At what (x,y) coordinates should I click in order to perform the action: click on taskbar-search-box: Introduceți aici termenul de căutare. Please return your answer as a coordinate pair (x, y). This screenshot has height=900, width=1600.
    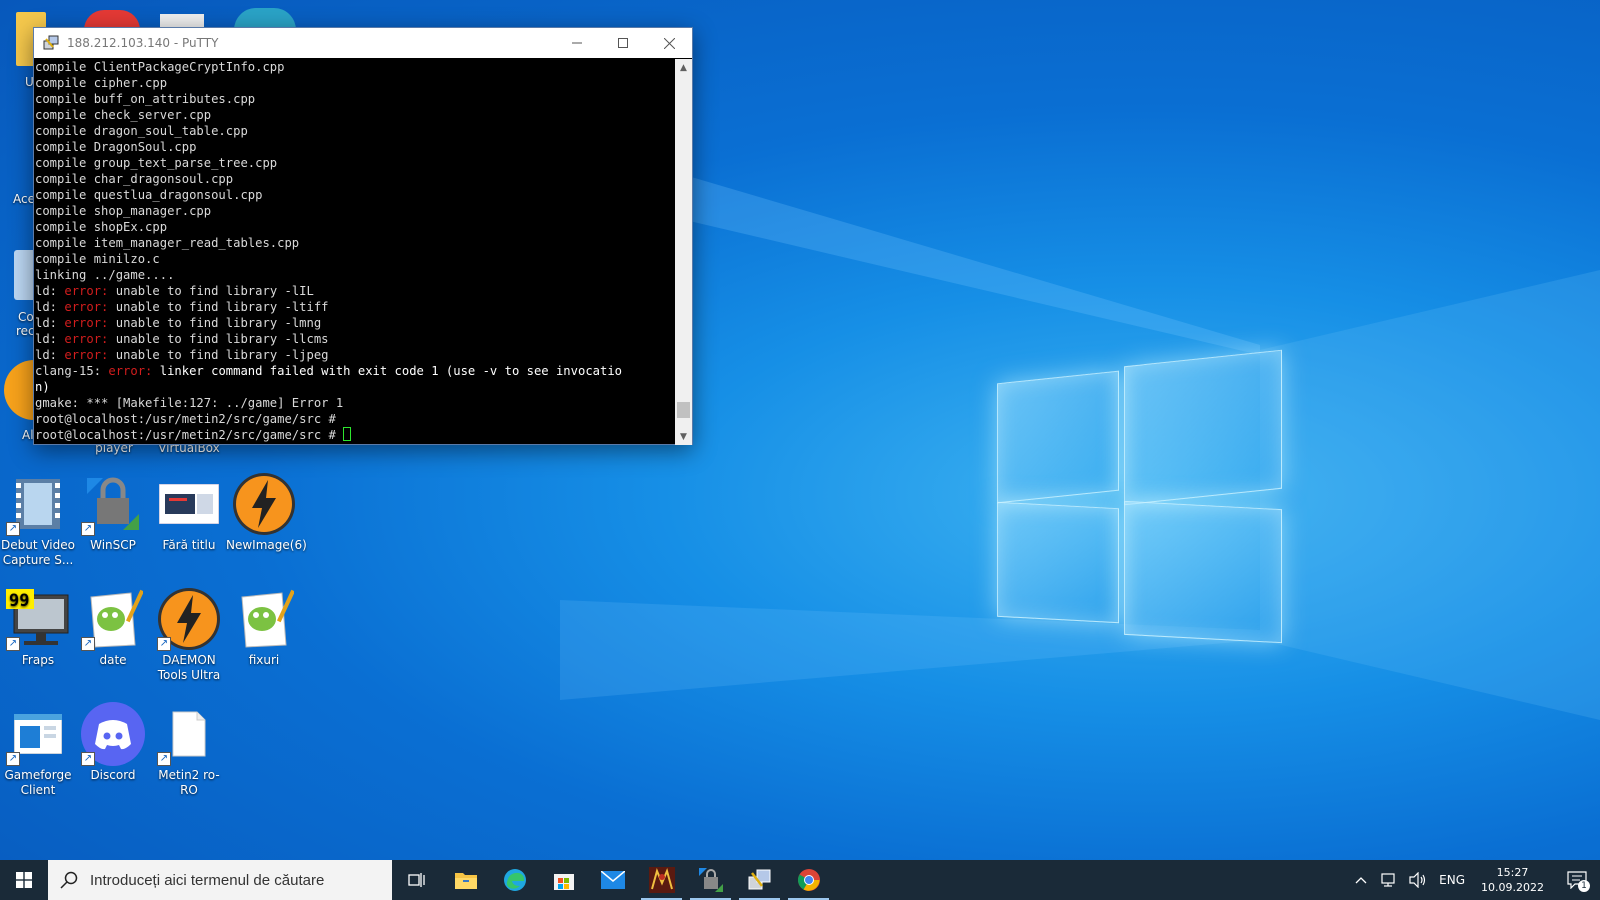
    Looking at the image, I should click on (220, 880).